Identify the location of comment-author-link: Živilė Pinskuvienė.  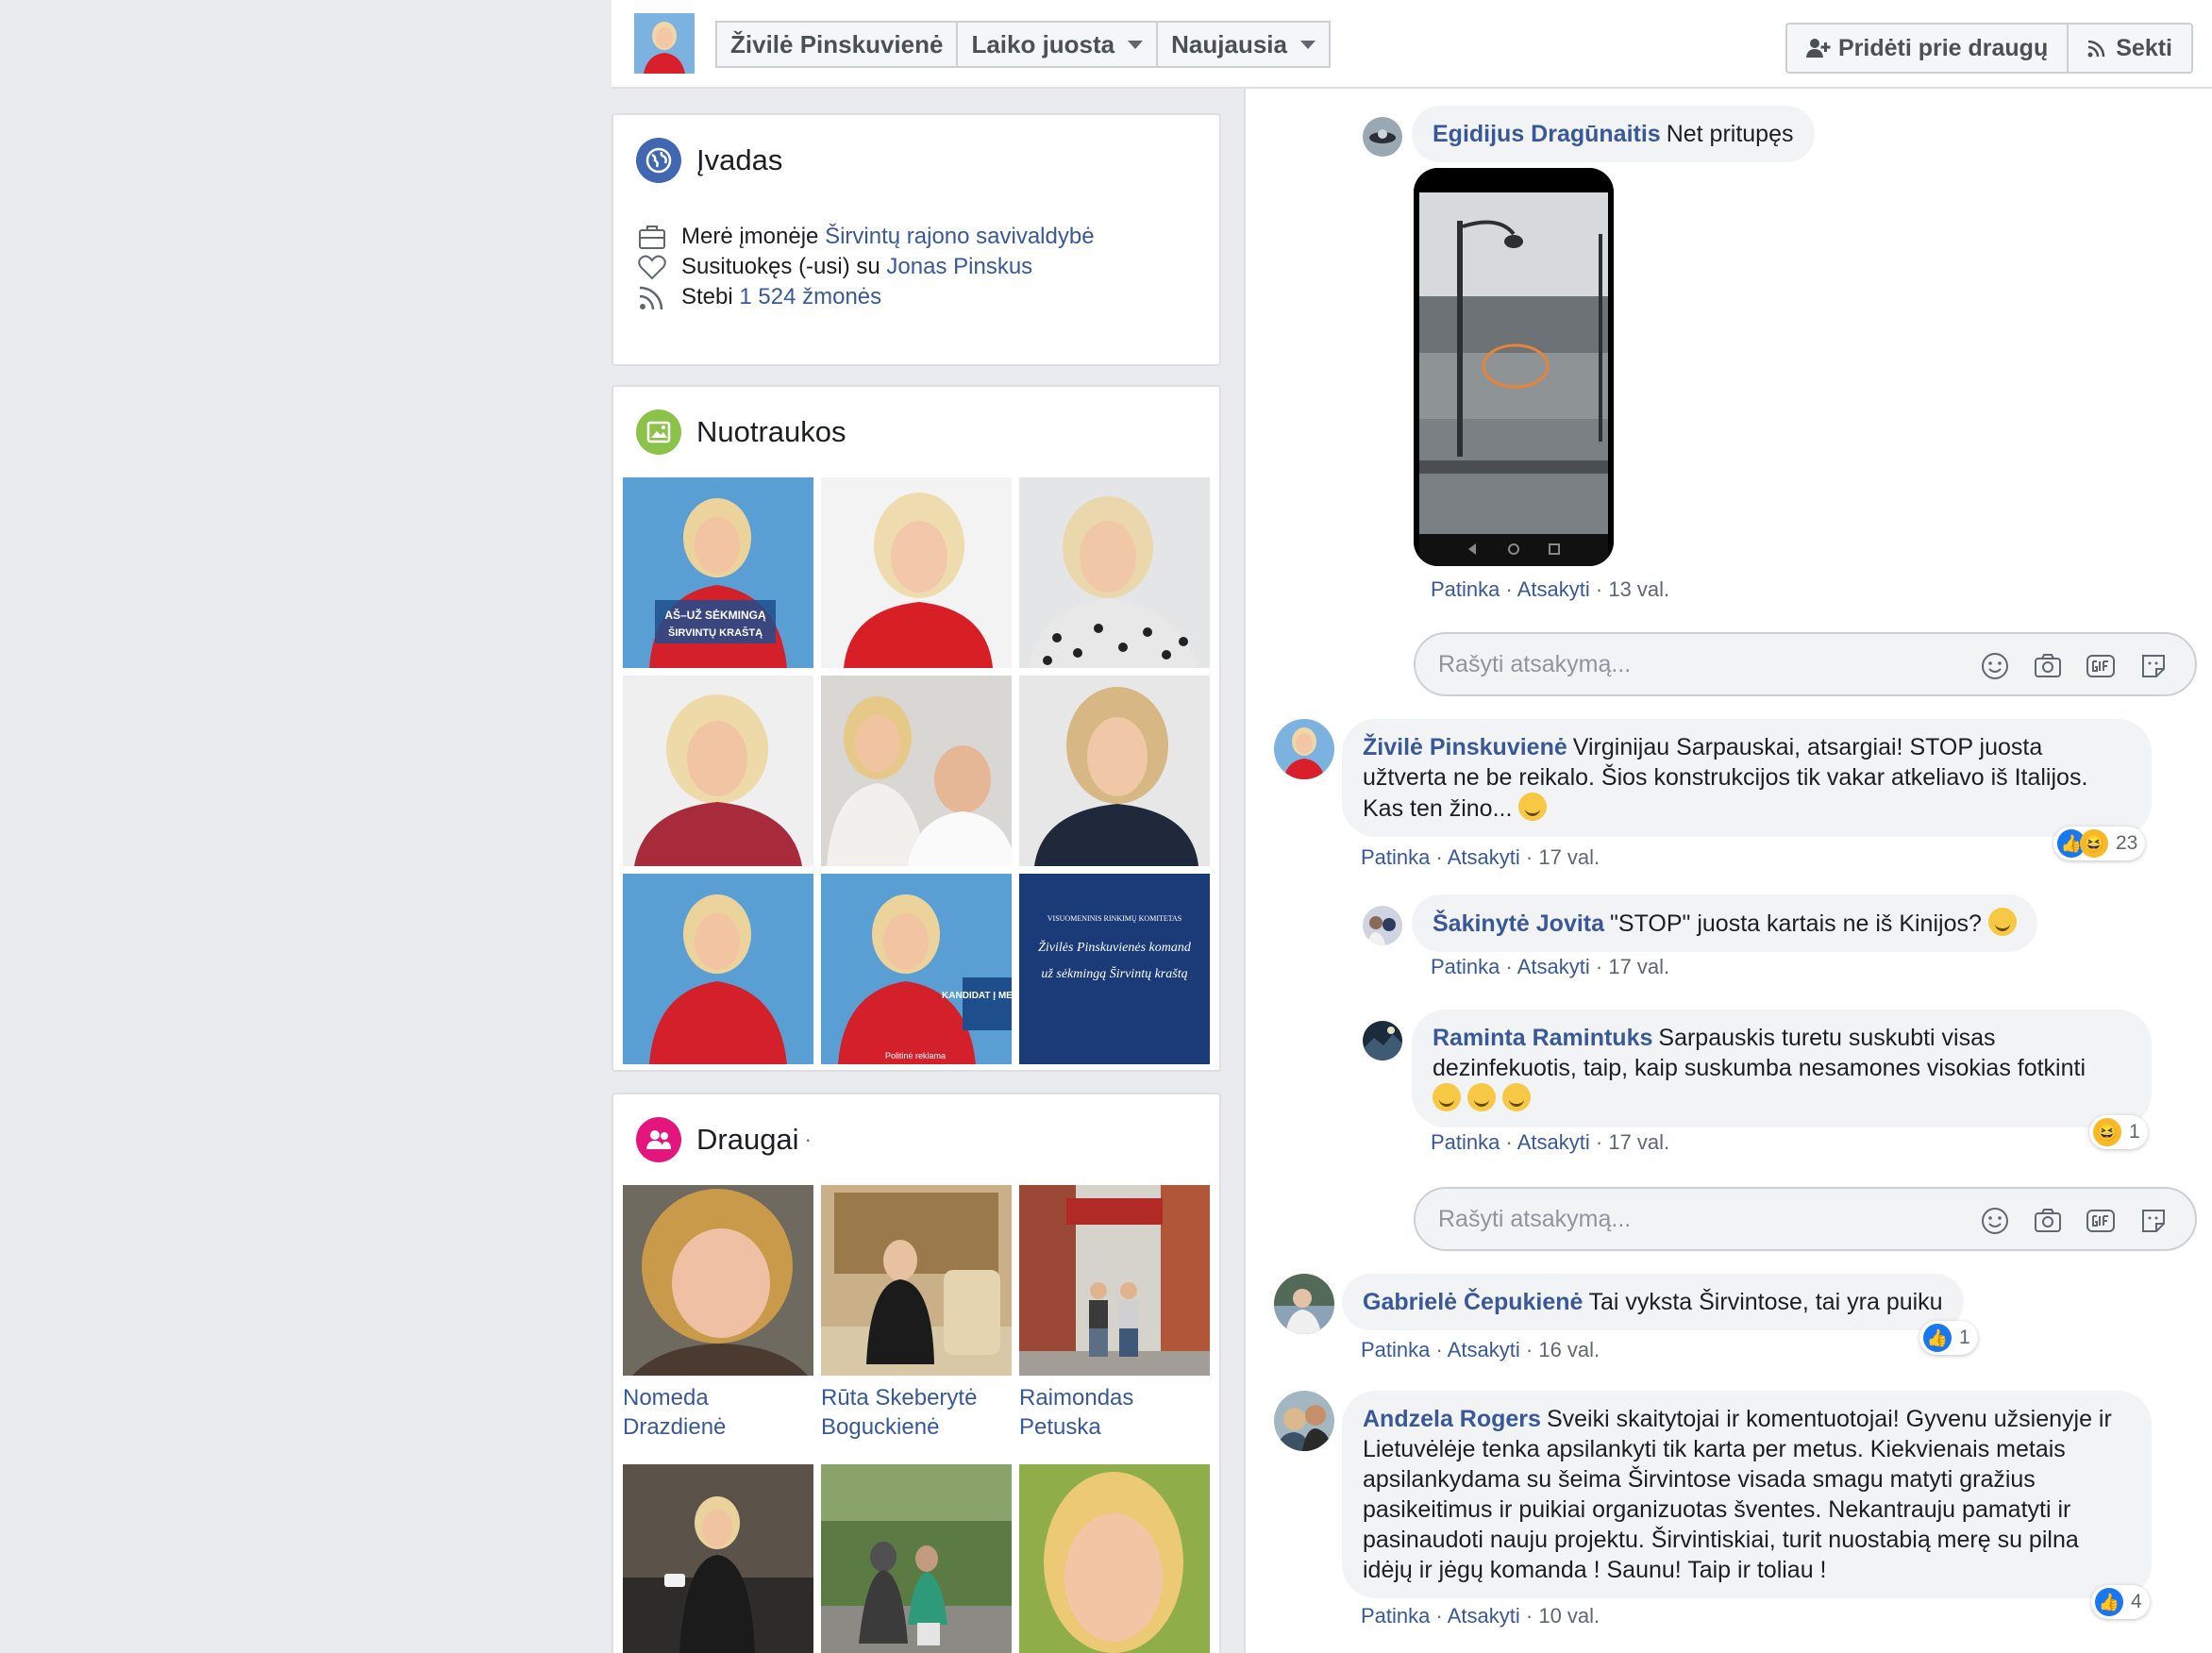
(1465, 747).